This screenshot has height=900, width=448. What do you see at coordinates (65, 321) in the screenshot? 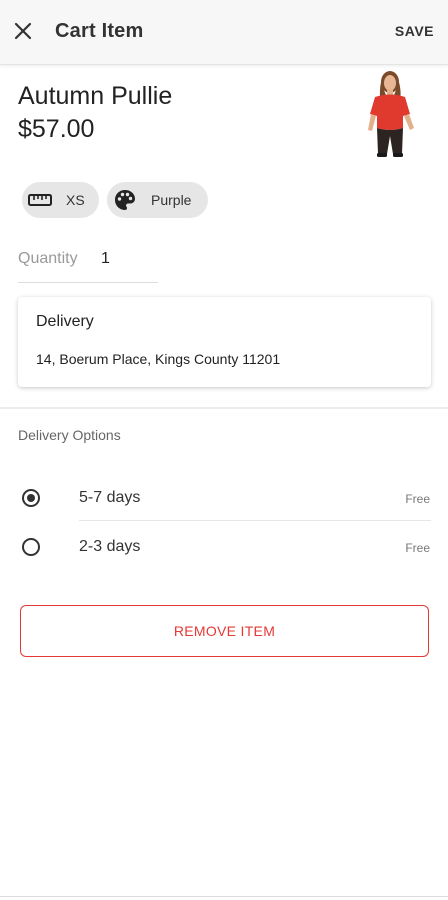
I see `delivery-title: Delivery` at bounding box center [65, 321].